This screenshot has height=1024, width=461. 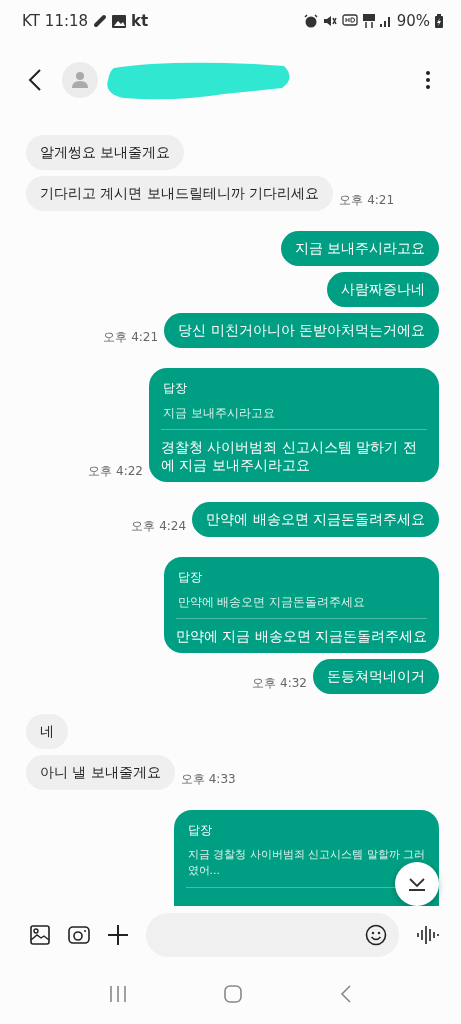 What do you see at coordinates (376, 935) in the screenshot?
I see `emoji-icon` at bounding box center [376, 935].